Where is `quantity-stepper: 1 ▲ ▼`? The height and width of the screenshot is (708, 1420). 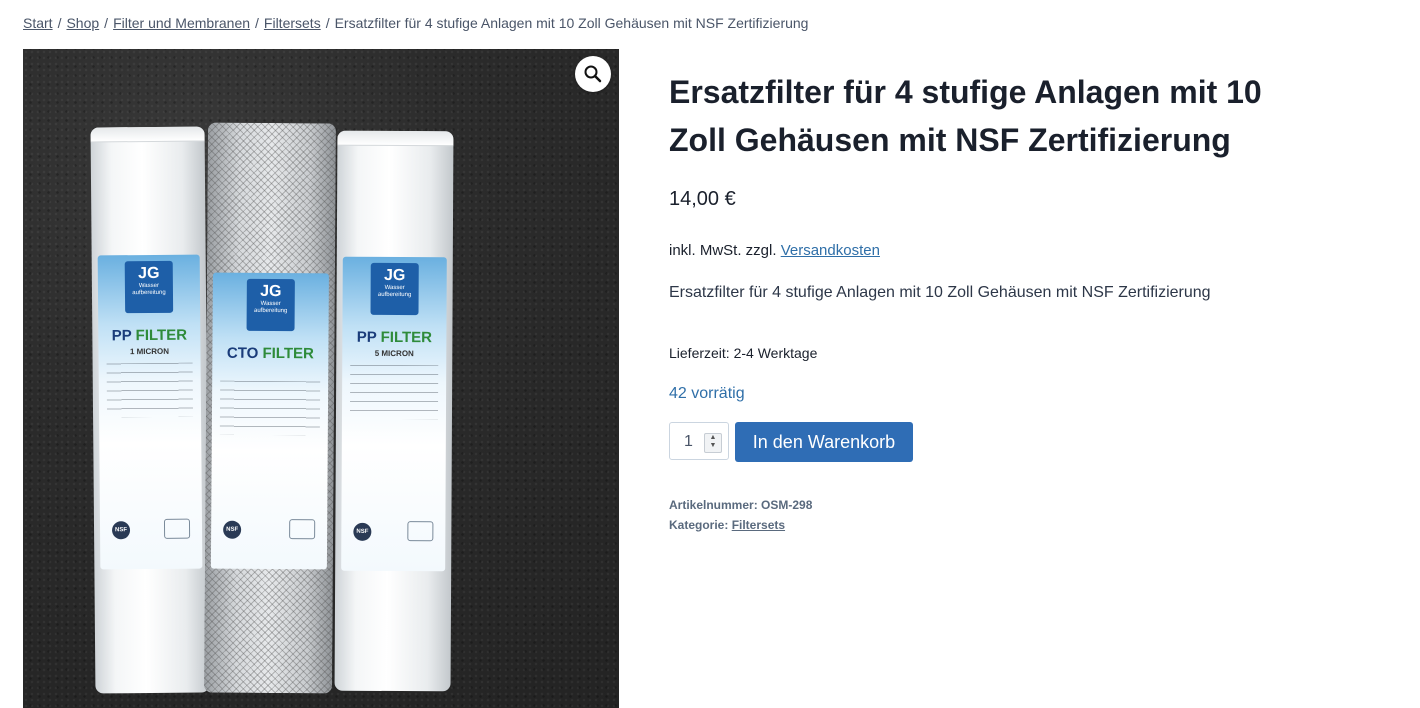 quantity-stepper: 1 ▲ ▼ is located at coordinates (699, 441).